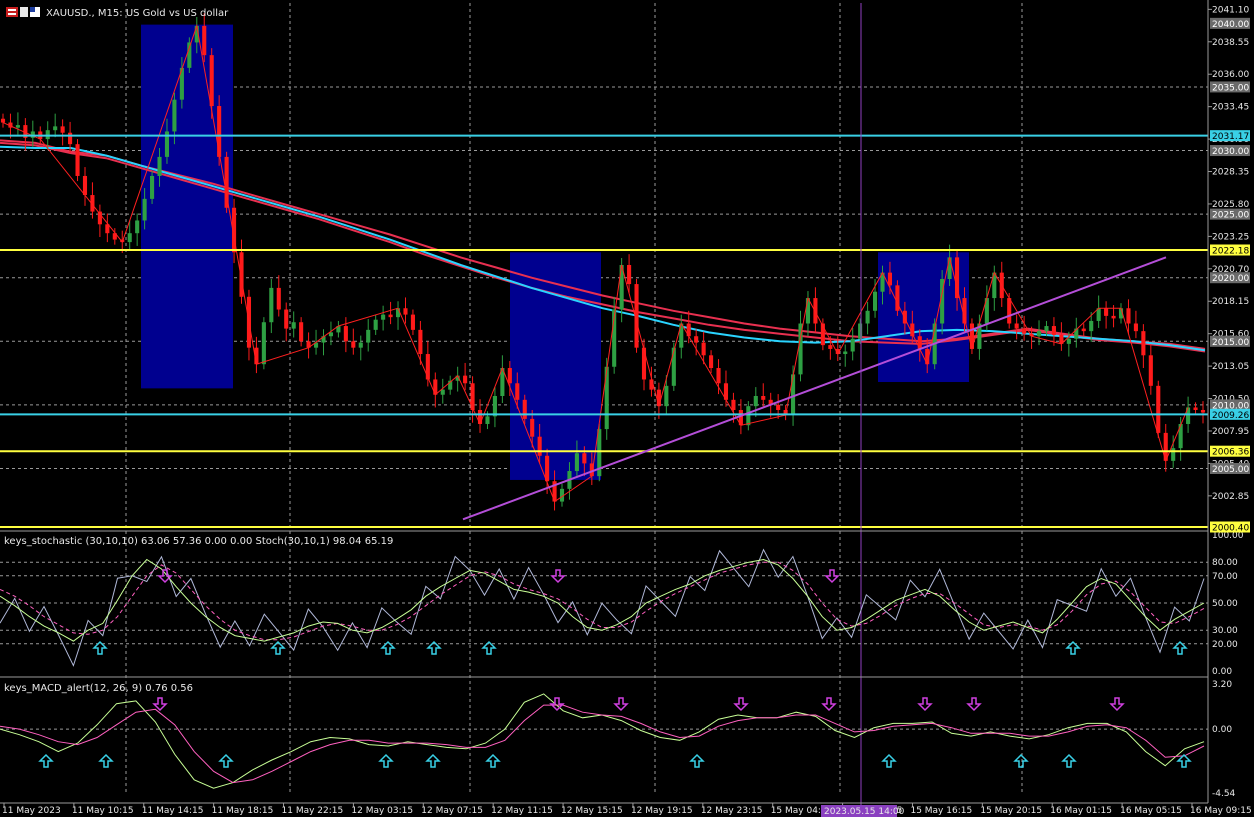 This screenshot has width=1254, height=817. I want to click on price-level-label: 2005.00, so click(1230, 470).